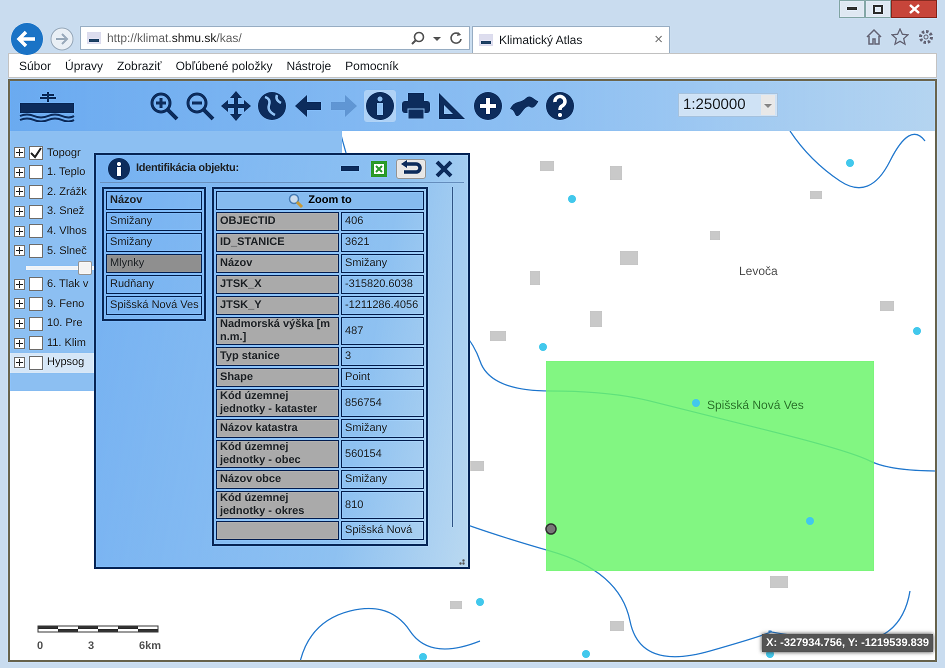  I want to click on layer-label: 11. Klim, so click(66, 343).